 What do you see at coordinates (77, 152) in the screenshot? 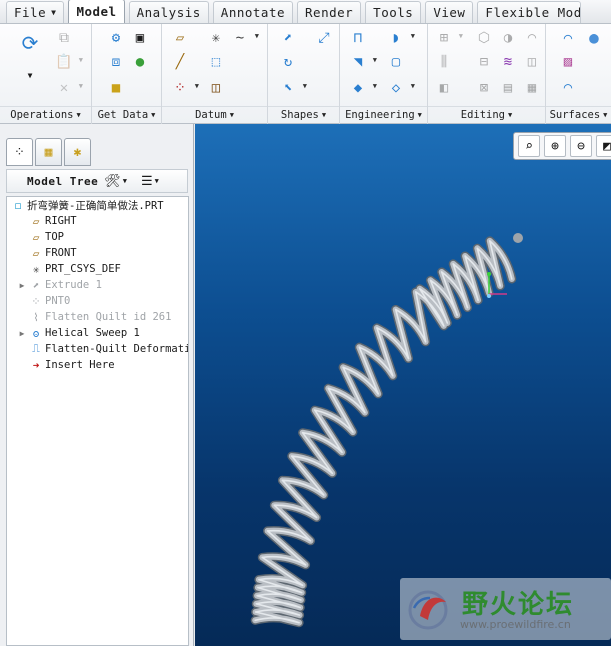
I see `favorites-tab-icon: ✱` at bounding box center [77, 152].